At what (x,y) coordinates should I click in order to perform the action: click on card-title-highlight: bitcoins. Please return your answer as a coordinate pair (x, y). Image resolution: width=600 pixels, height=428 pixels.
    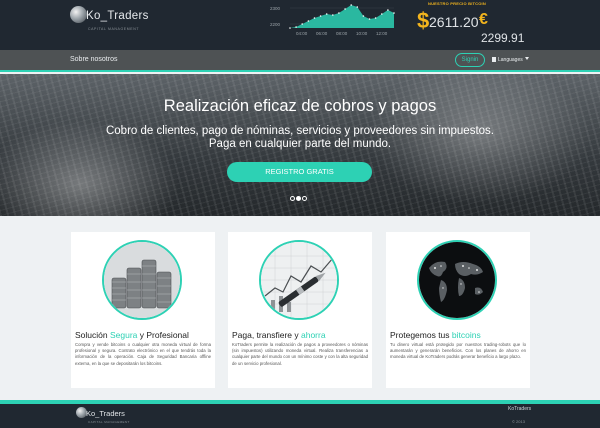
    Looking at the image, I should click on (466, 335).